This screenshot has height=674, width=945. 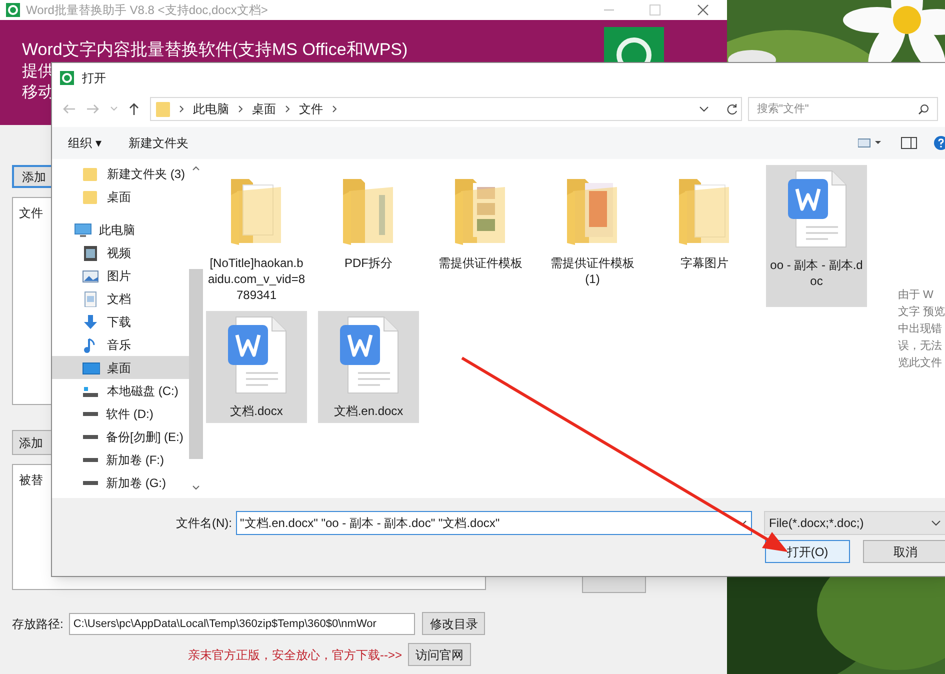 What do you see at coordinates (920, 329) in the screenshot?
I see `preview-message: 中出现错` at bounding box center [920, 329].